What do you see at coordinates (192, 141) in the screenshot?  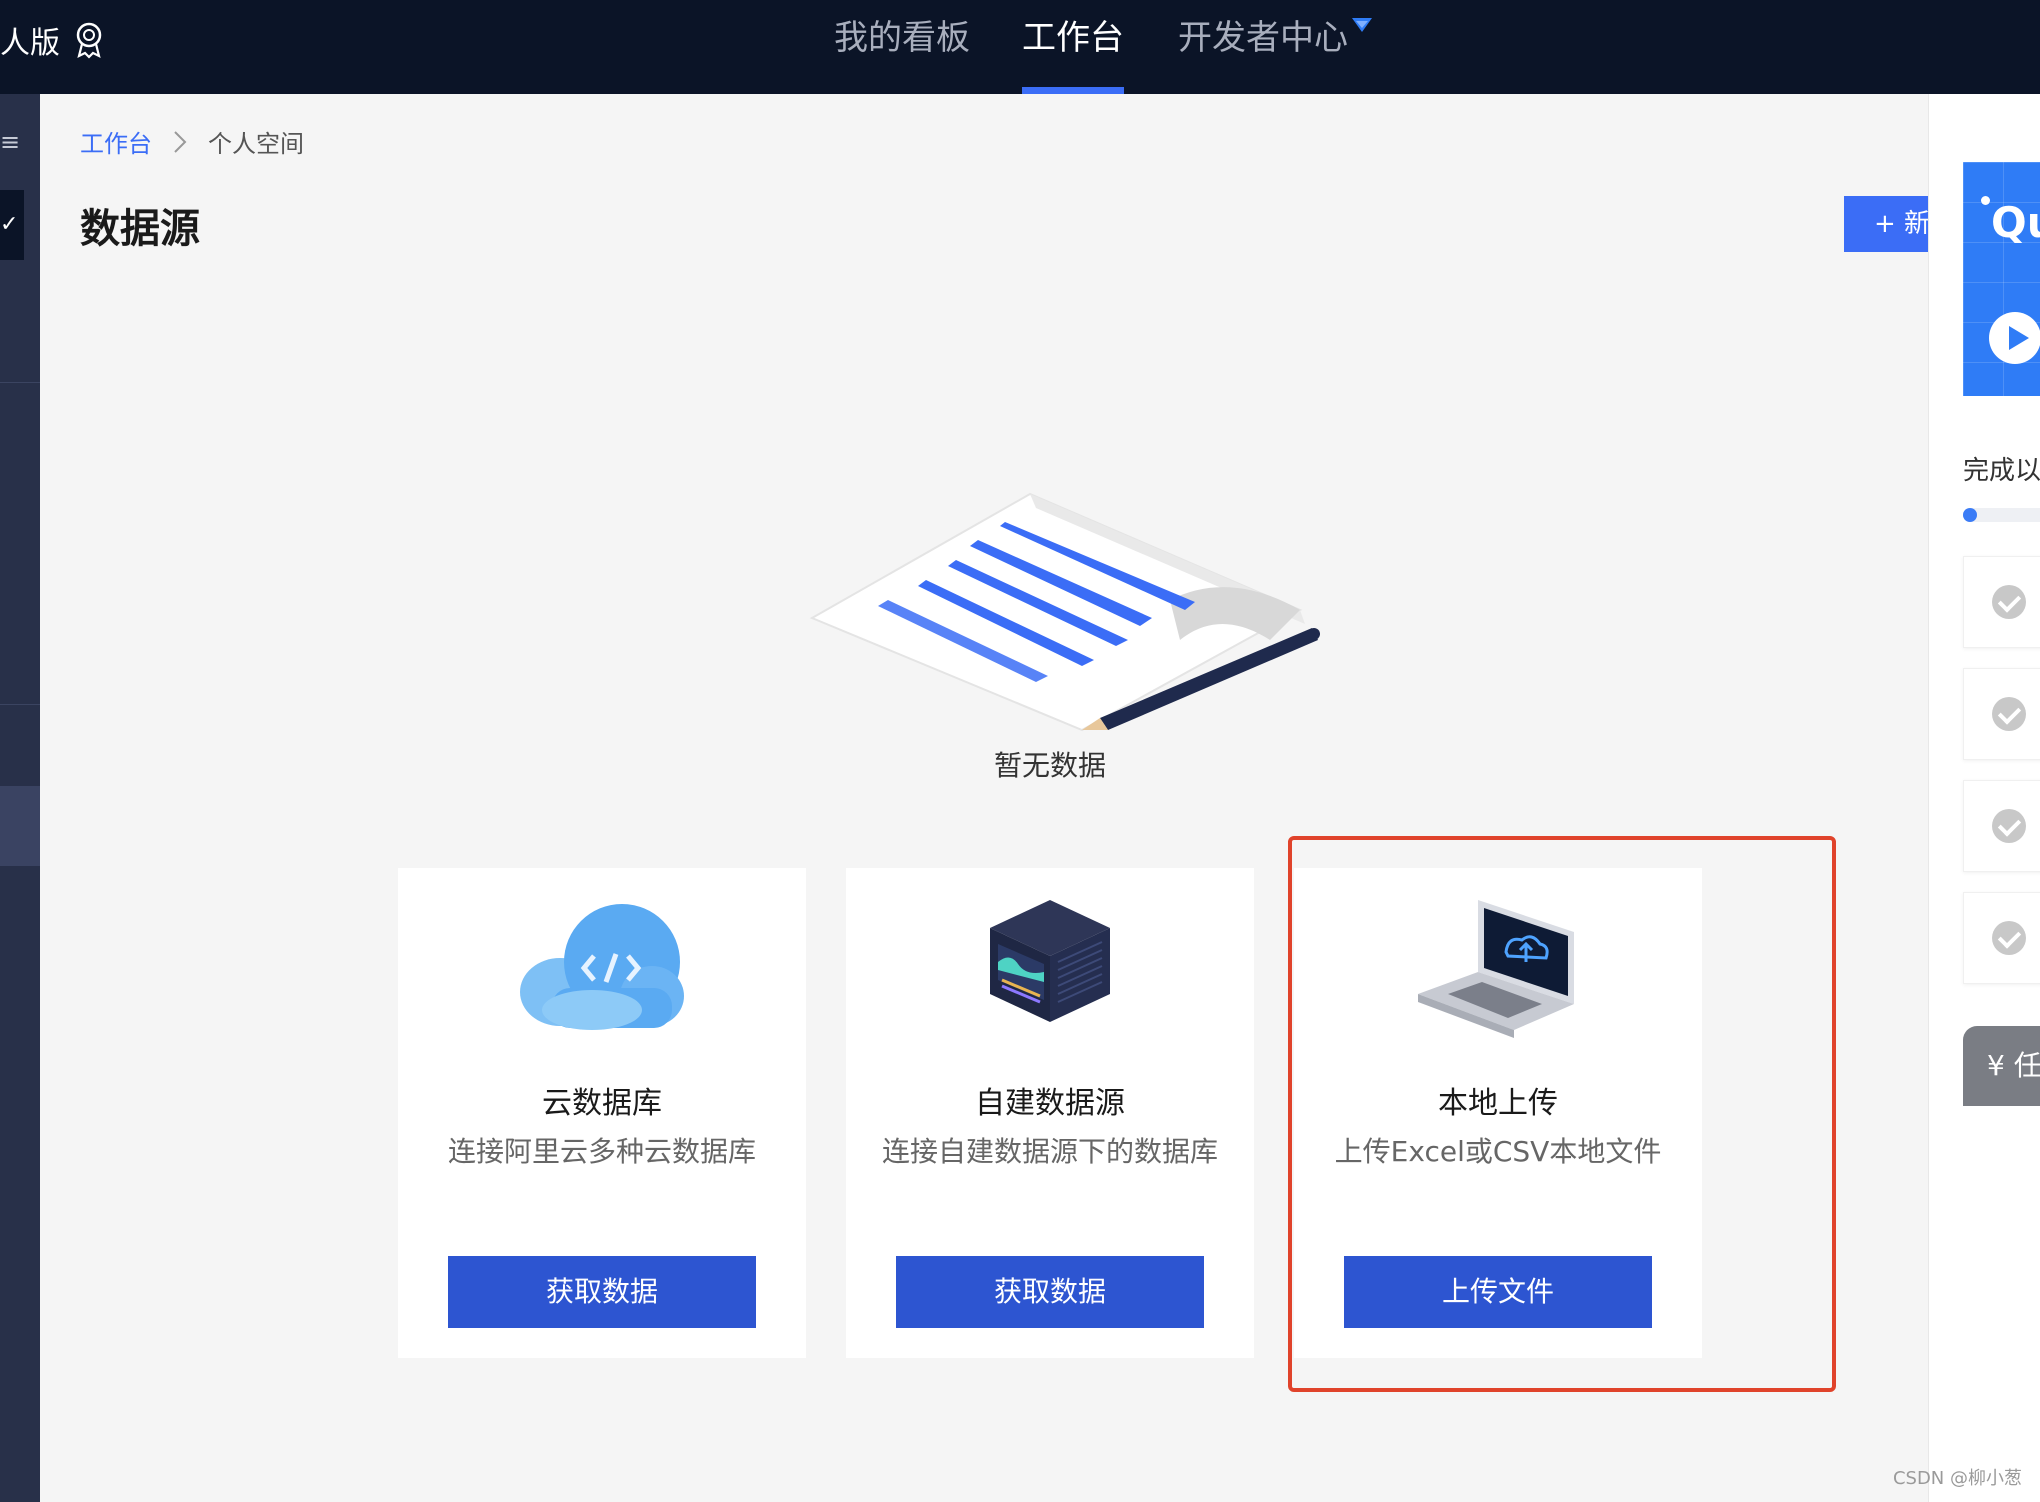 I see `breadcrumb: 工作台 个人空间` at bounding box center [192, 141].